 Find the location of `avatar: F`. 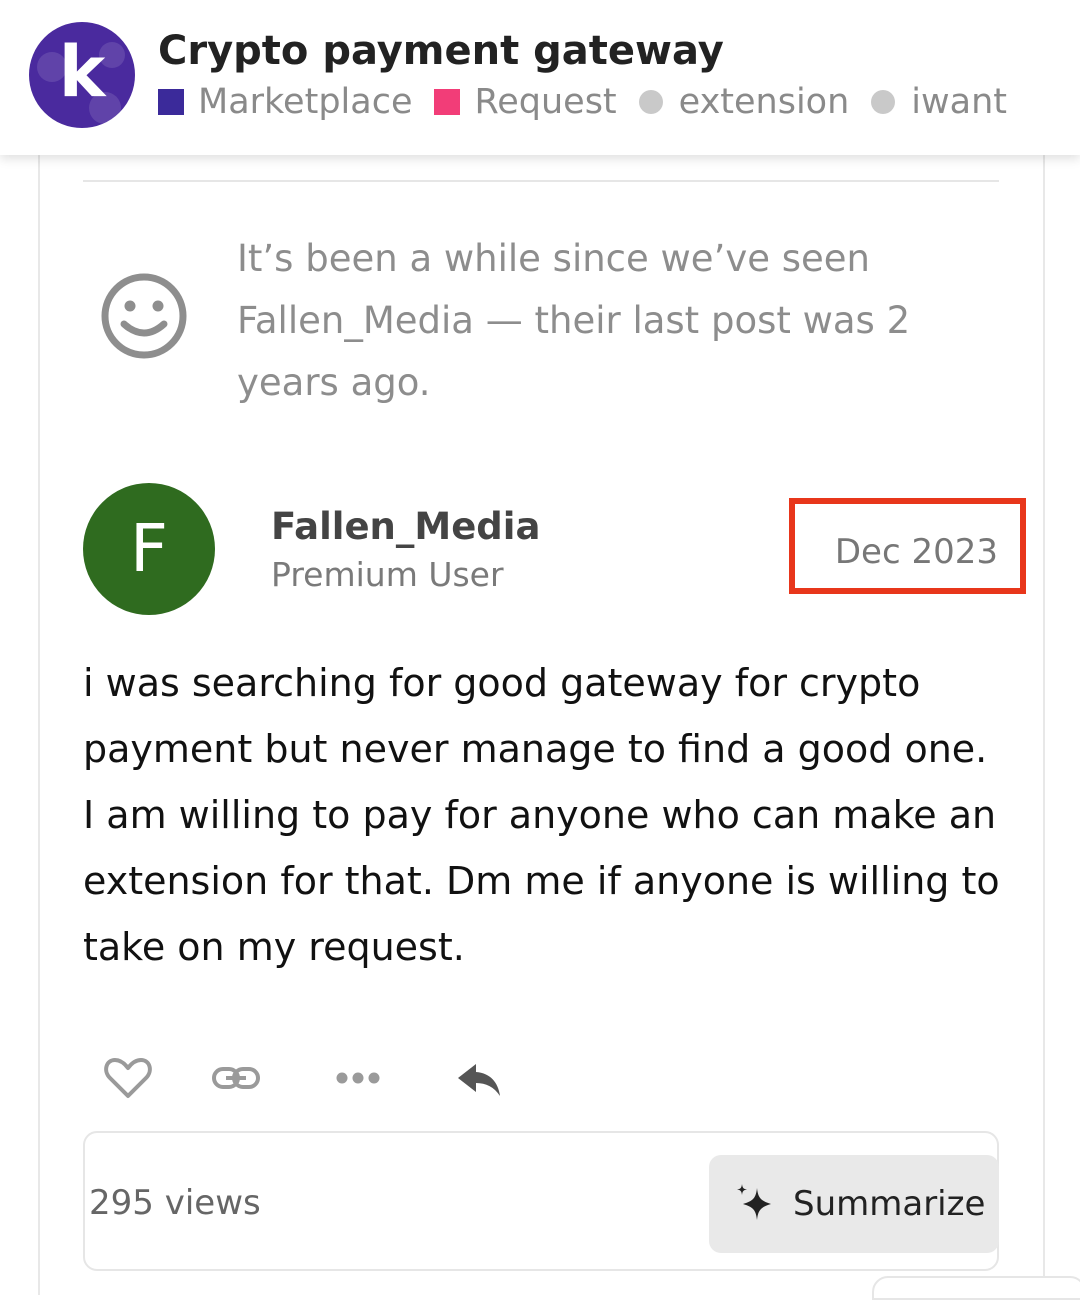

avatar: F is located at coordinates (149, 549).